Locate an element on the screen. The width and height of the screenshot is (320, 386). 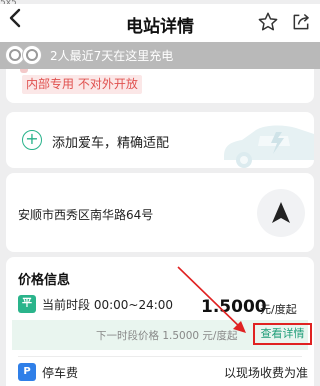
price-section-title: 价格信息 is located at coordinates (44, 280).